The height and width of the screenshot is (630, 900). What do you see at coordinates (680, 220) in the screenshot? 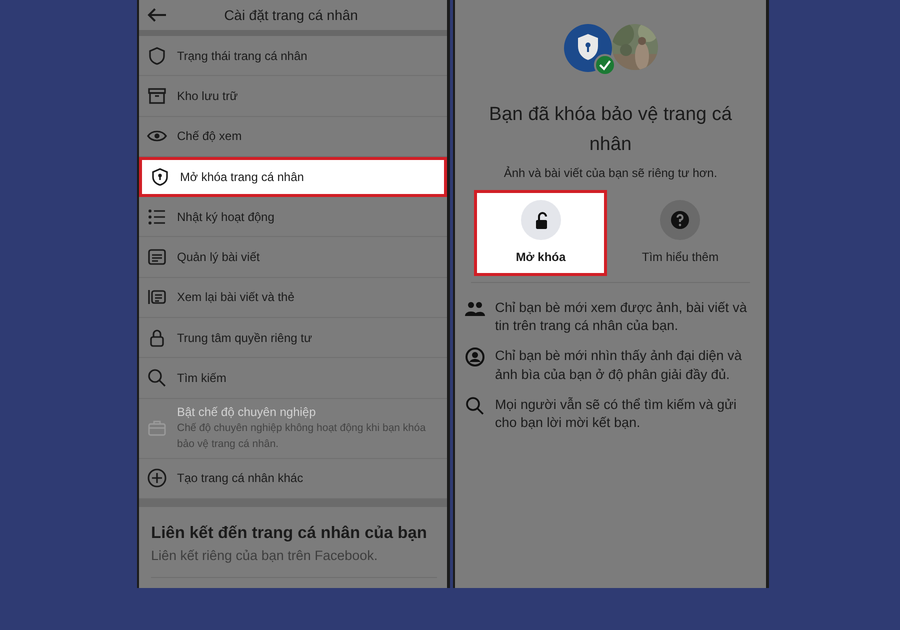
I see `question-icon` at bounding box center [680, 220].